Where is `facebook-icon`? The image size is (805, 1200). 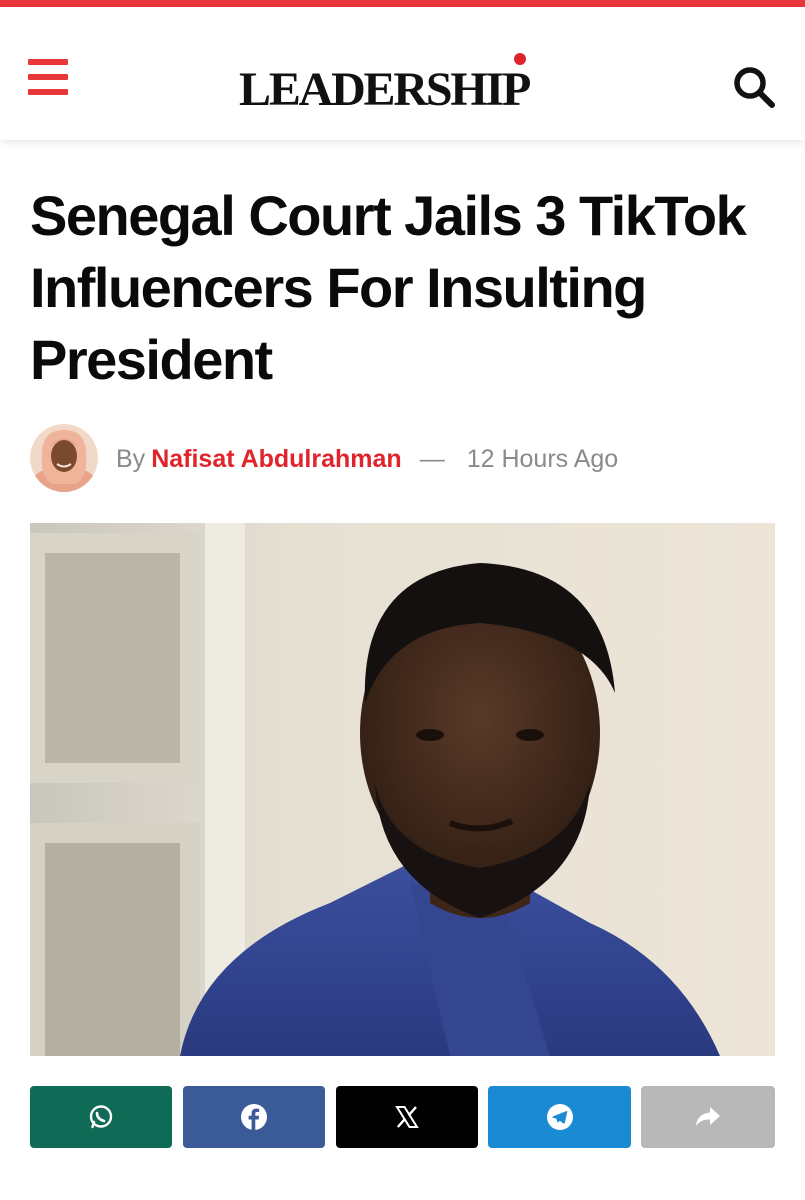
facebook-icon is located at coordinates (254, 1117).